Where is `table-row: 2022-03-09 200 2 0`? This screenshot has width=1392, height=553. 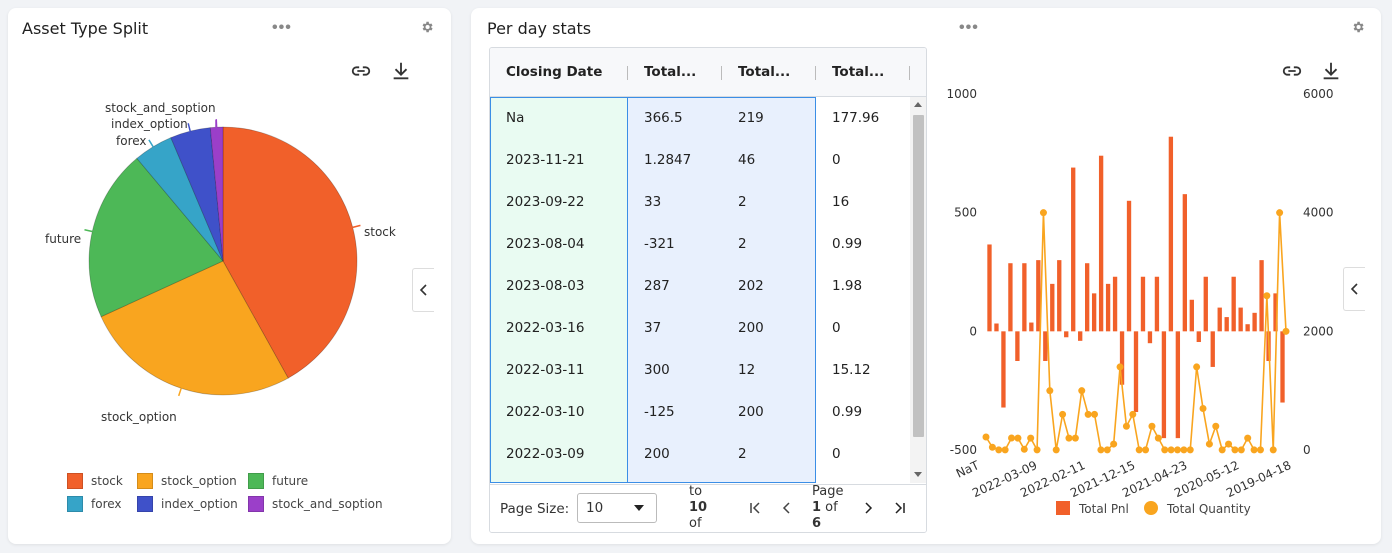 table-row: 2022-03-09 200 2 0 is located at coordinates (700, 454).